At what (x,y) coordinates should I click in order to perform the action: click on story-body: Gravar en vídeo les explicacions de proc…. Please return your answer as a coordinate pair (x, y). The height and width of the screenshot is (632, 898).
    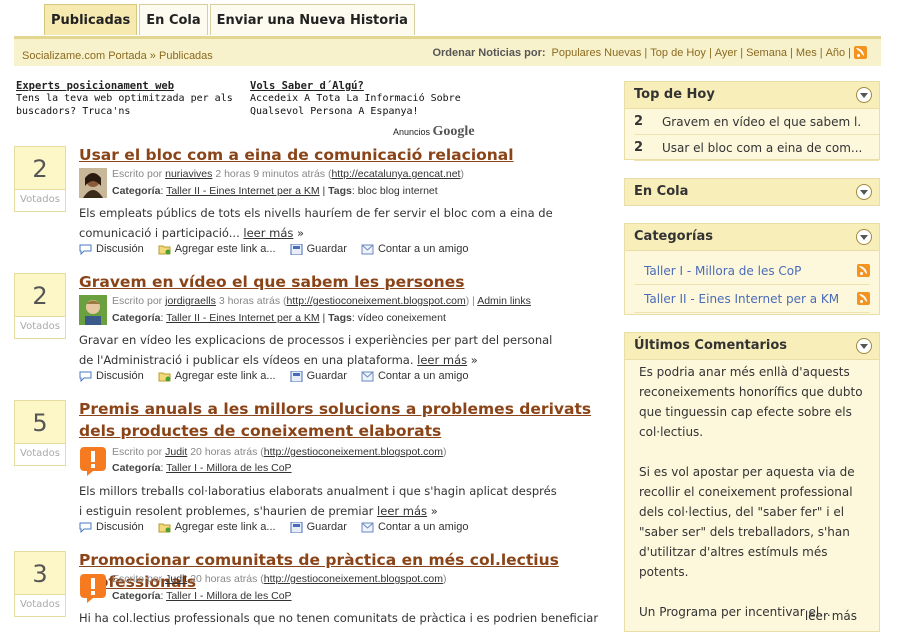
    Looking at the image, I should click on (319, 350).